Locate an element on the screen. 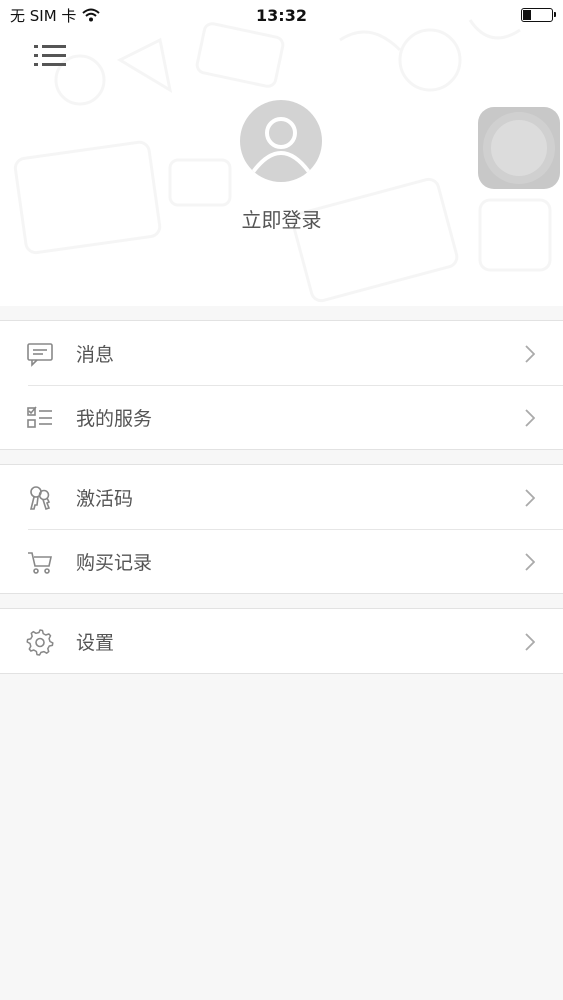 The height and width of the screenshot is (1000, 563). gear-icon is located at coordinates (40, 642).